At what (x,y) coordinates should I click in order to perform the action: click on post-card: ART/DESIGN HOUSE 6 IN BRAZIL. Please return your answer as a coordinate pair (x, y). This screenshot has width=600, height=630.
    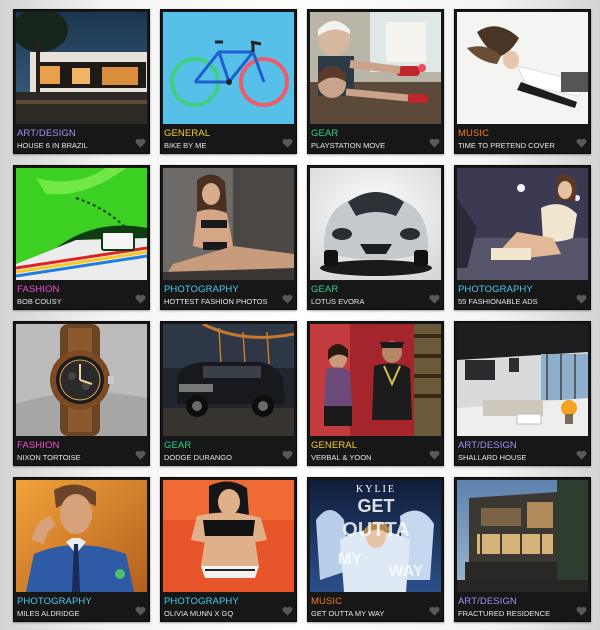
    Looking at the image, I should click on (81, 81).